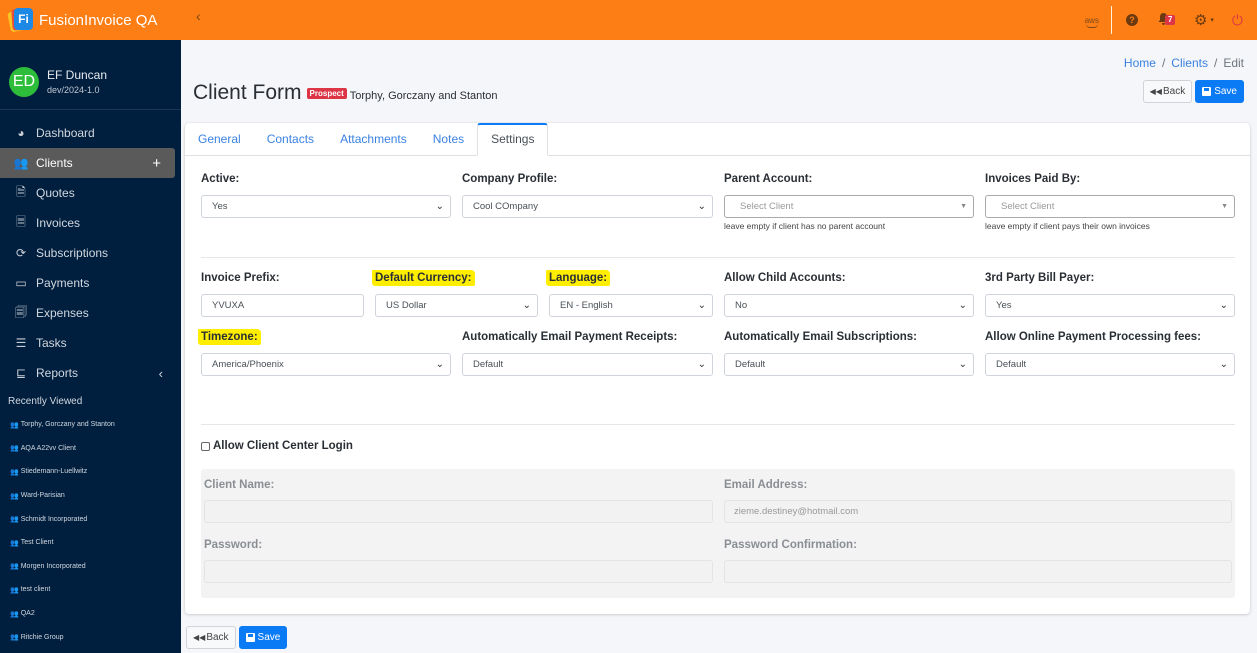 Image resolution: width=1257 pixels, height=653 pixels. I want to click on notifications-button: 7, so click(1169, 20).